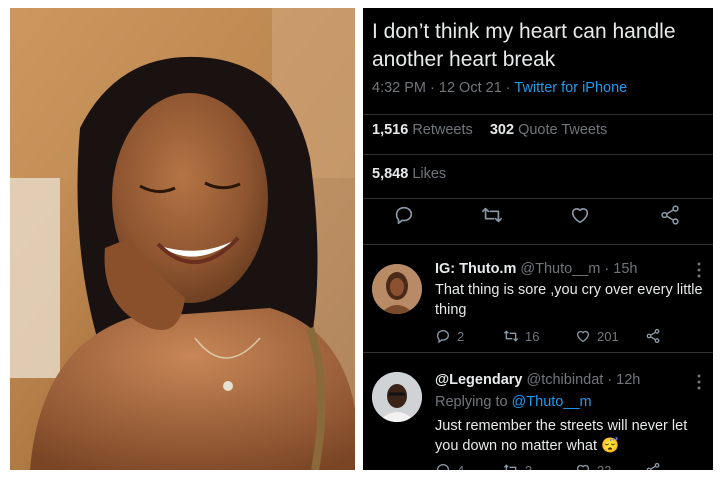 This screenshot has width=720, height=479. I want to click on reply-actions: 4 3 33, so click(570, 465).